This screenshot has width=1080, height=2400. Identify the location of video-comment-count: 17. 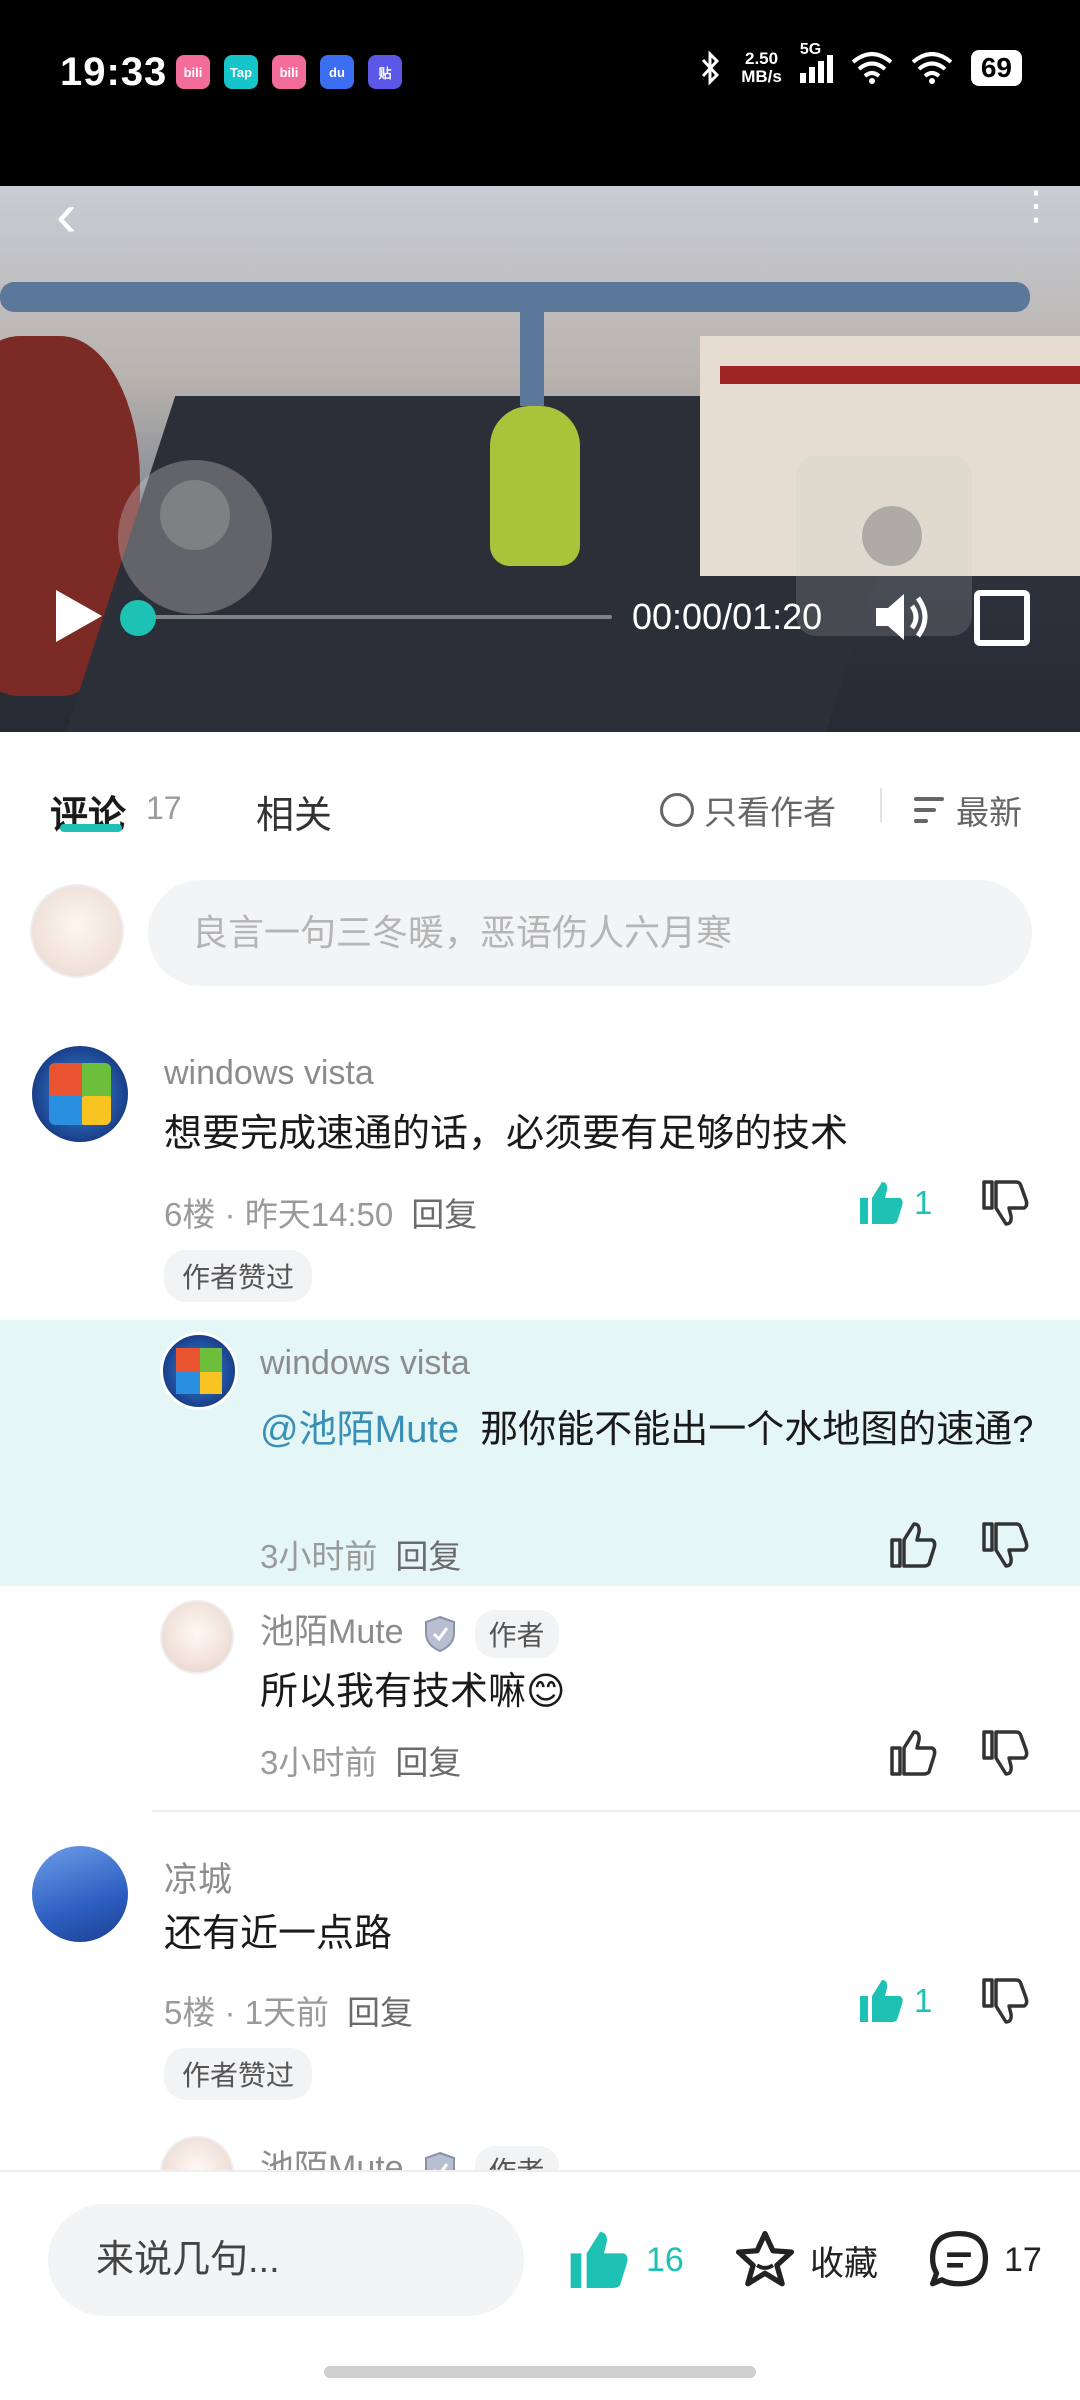
(1023, 2259).